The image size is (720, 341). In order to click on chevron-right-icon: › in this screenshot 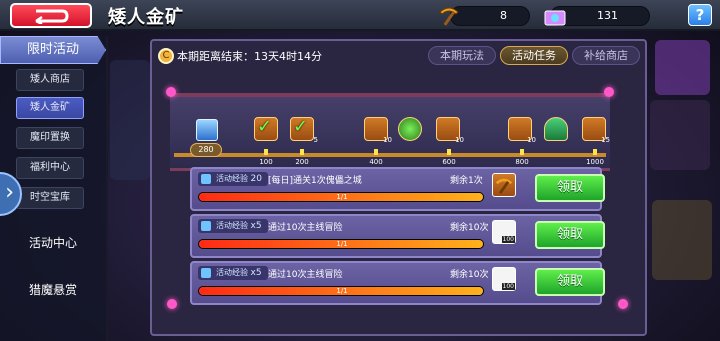, I will do `click(9, 192)`.